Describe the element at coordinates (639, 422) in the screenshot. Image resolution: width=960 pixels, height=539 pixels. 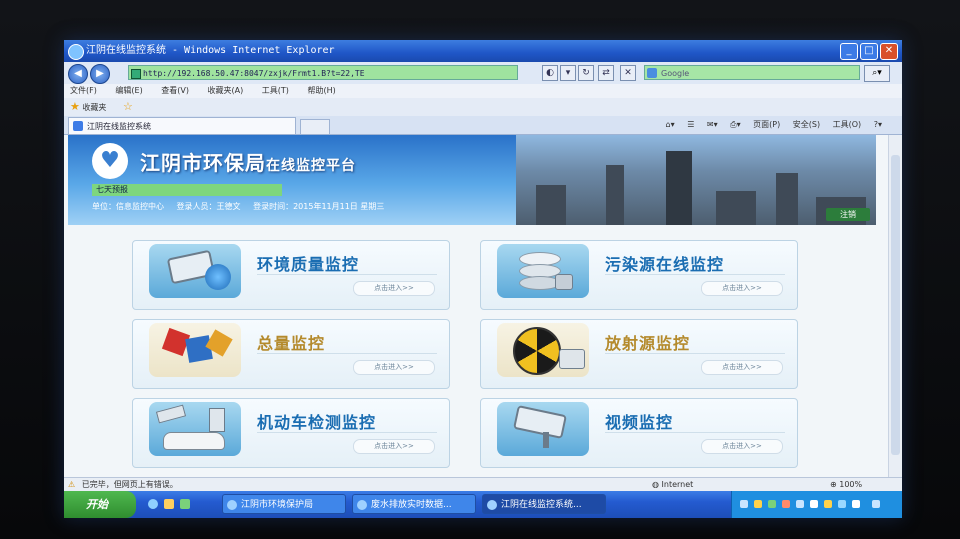
I see `card-label: 视频监控` at that location.